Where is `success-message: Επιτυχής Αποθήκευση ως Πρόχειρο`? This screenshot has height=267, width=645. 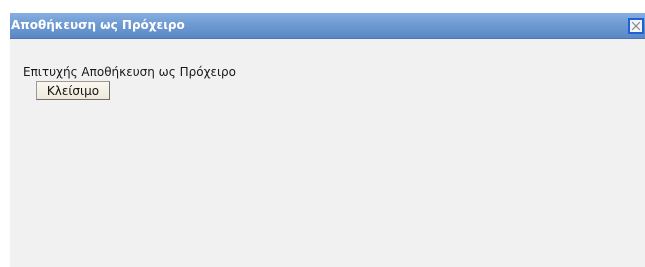 success-message: Επιτυχής Αποθήκευση ως Πρόχειρο is located at coordinates (130, 72).